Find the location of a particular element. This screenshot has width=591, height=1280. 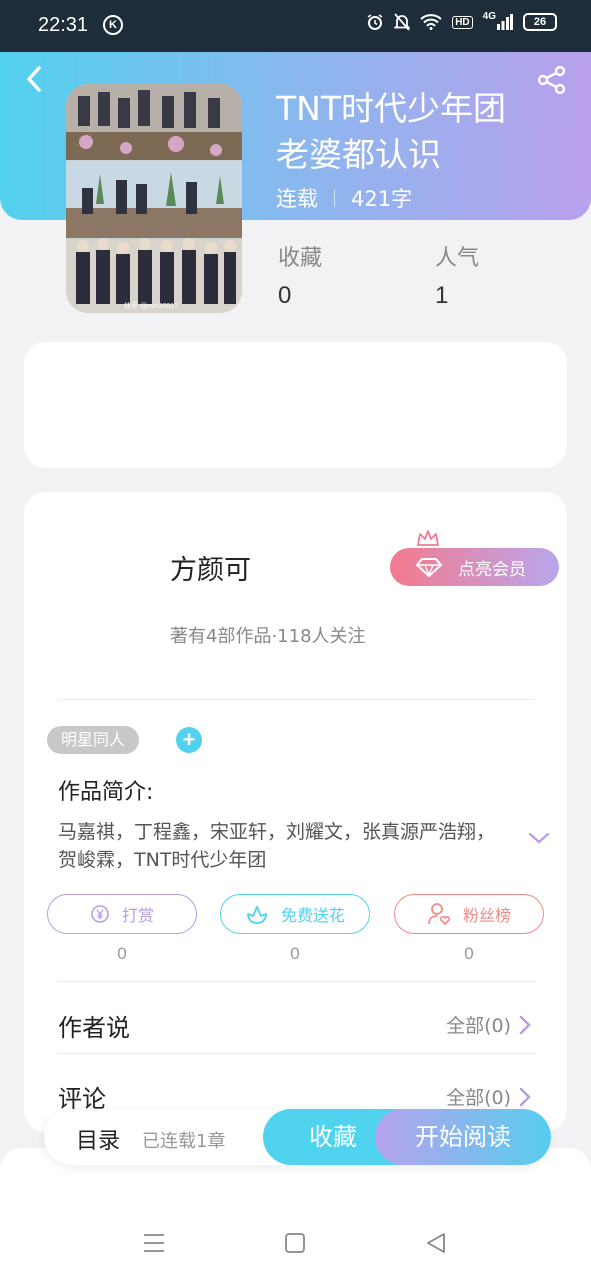

author-says-title: 作者说 is located at coordinates (94, 1028).